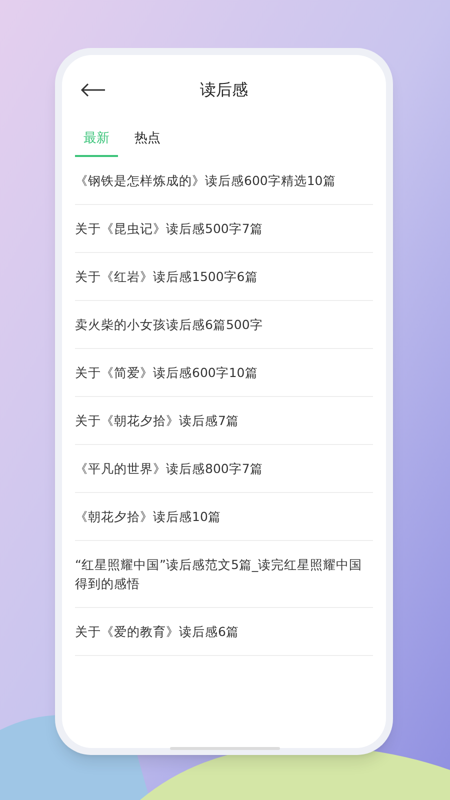 This screenshot has width=450, height=800. Describe the element at coordinates (220, 228) in the screenshot. I see `article-title: 关于《昆虫记》读后感500字7篇` at that location.